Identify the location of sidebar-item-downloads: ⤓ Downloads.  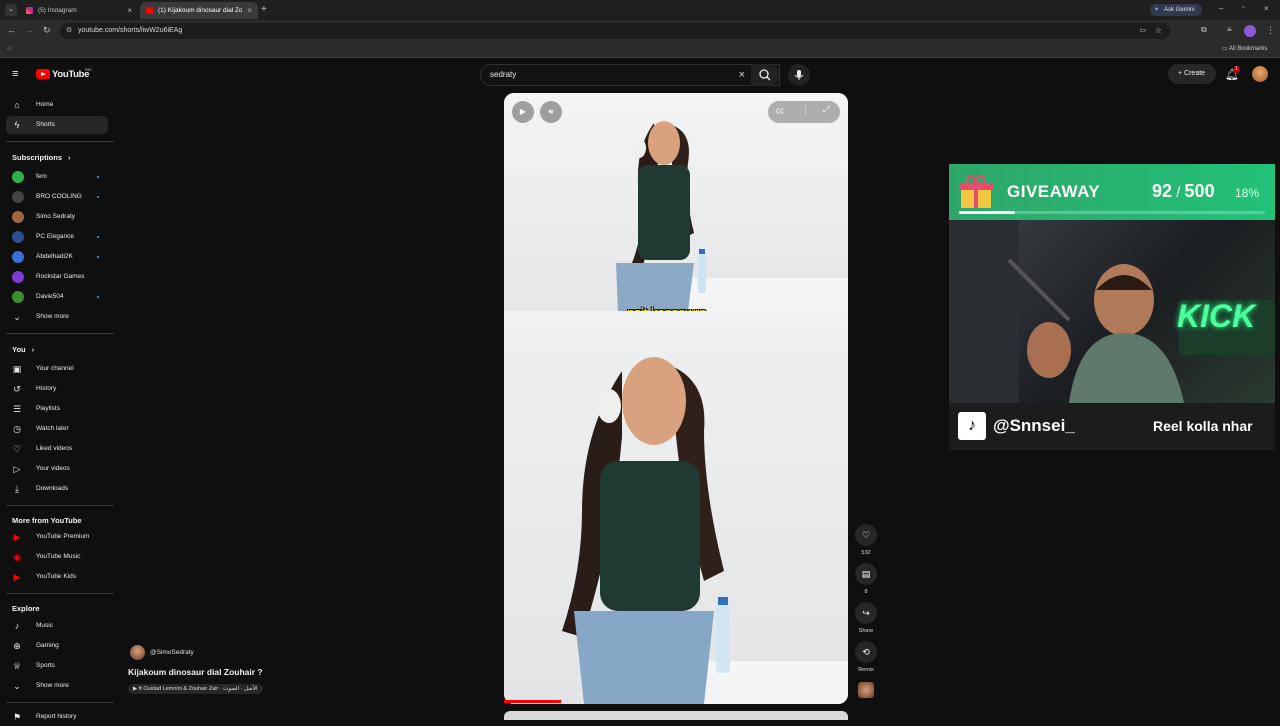
(57, 489).